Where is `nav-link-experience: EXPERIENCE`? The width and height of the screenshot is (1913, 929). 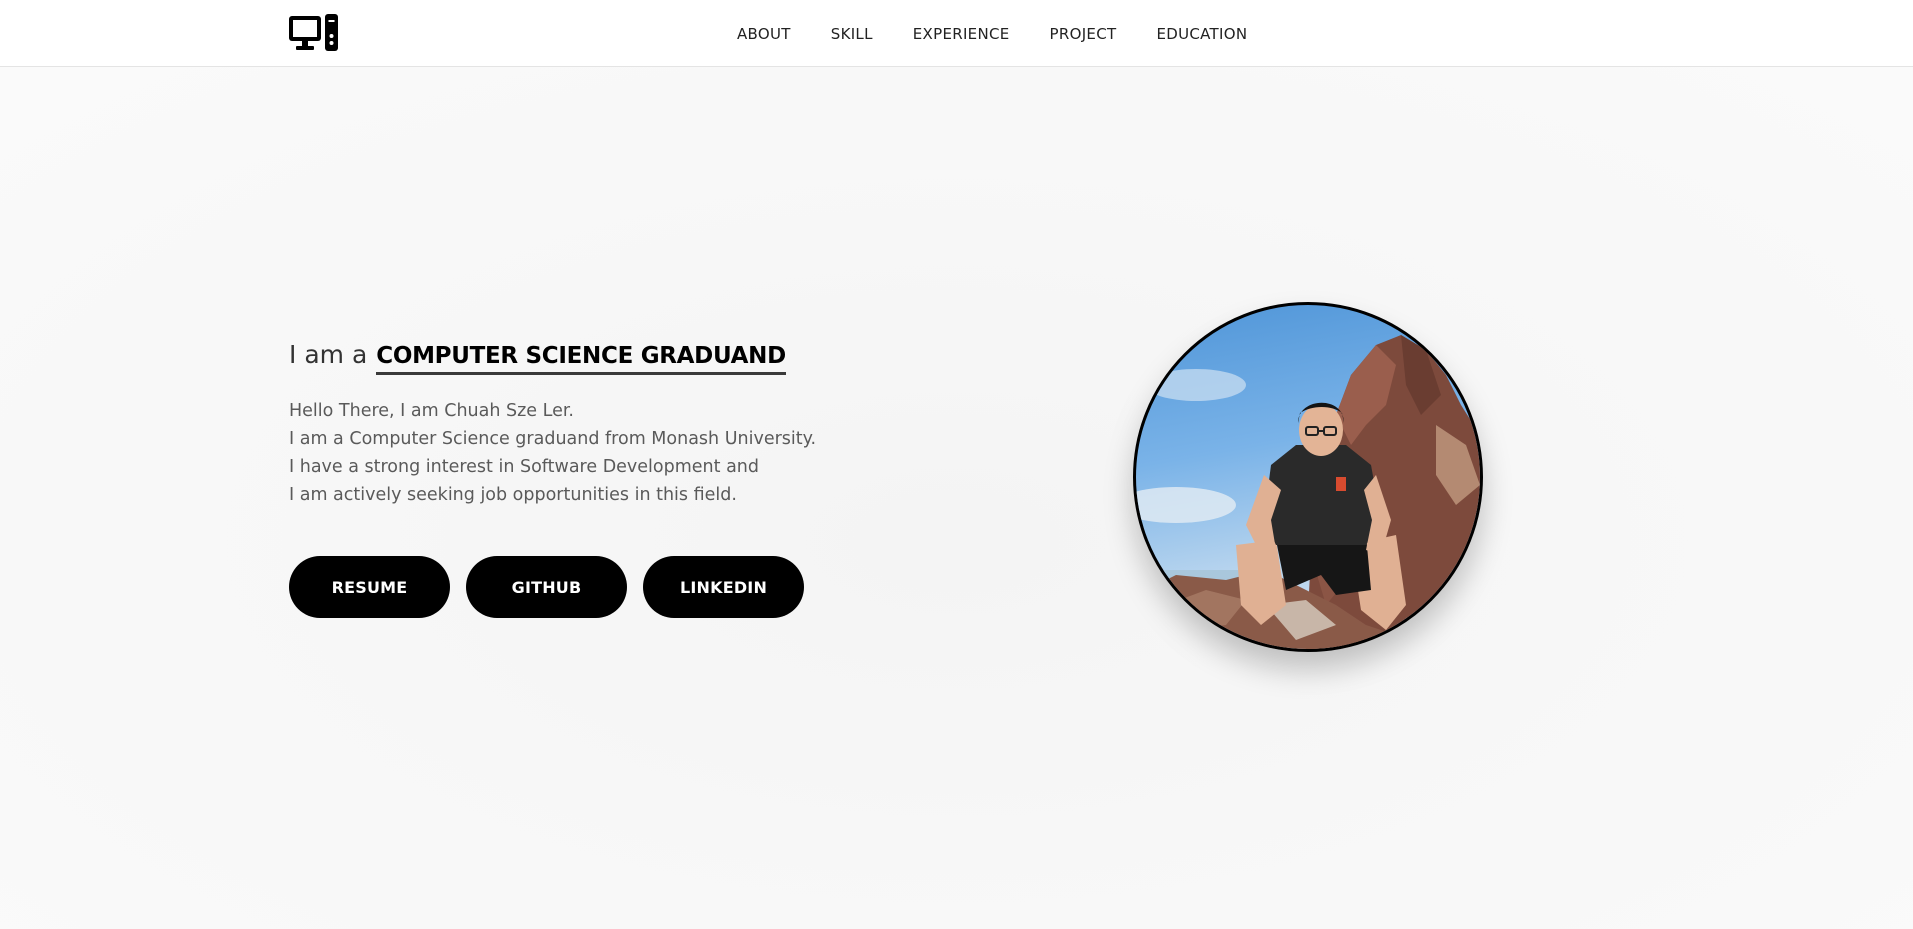
nav-link-experience: EXPERIENCE is located at coordinates (961, 34).